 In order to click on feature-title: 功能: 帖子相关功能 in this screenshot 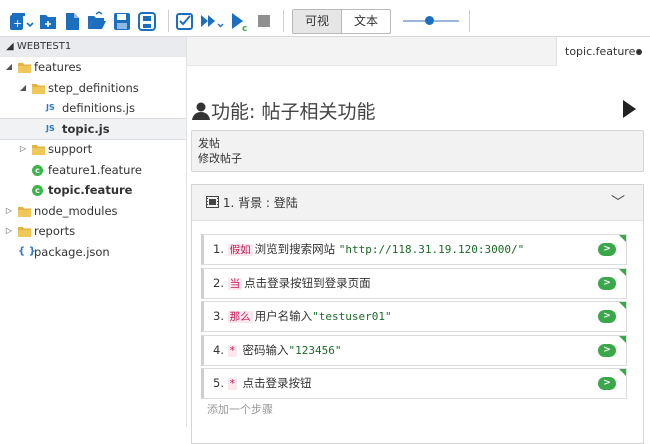, I will do `click(283, 110)`.